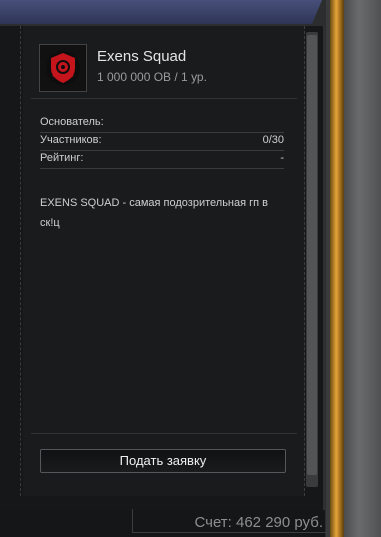 The height and width of the screenshot is (537, 381). Describe the element at coordinates (162, 160) in the screenshot. I see `rating-row: Рейтинг: -` at that location.